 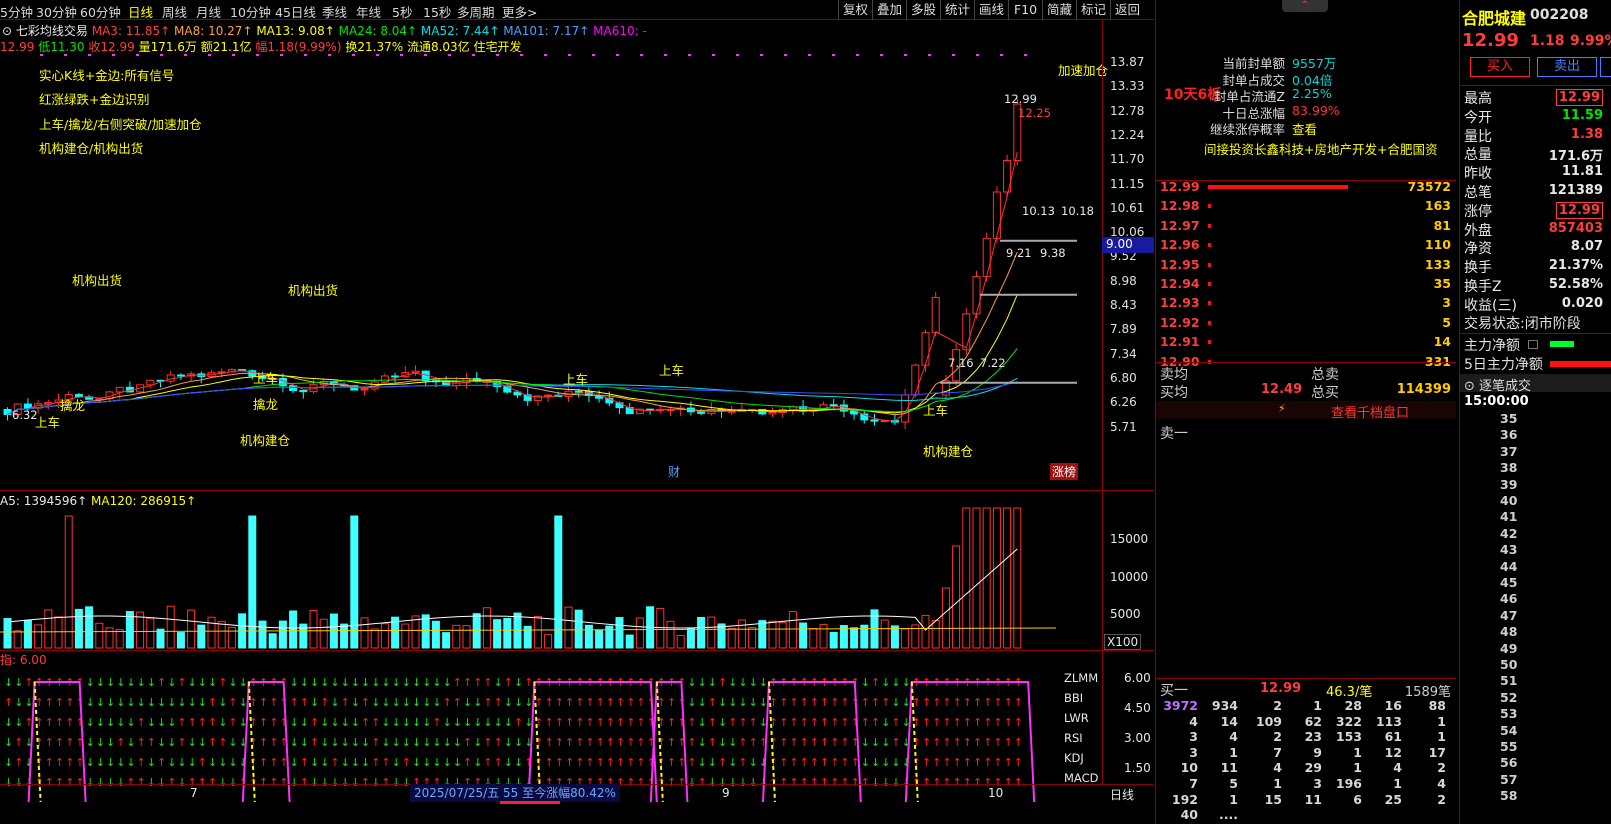 I want to click on period-45day: 45日线, so click(x=295, y=11).